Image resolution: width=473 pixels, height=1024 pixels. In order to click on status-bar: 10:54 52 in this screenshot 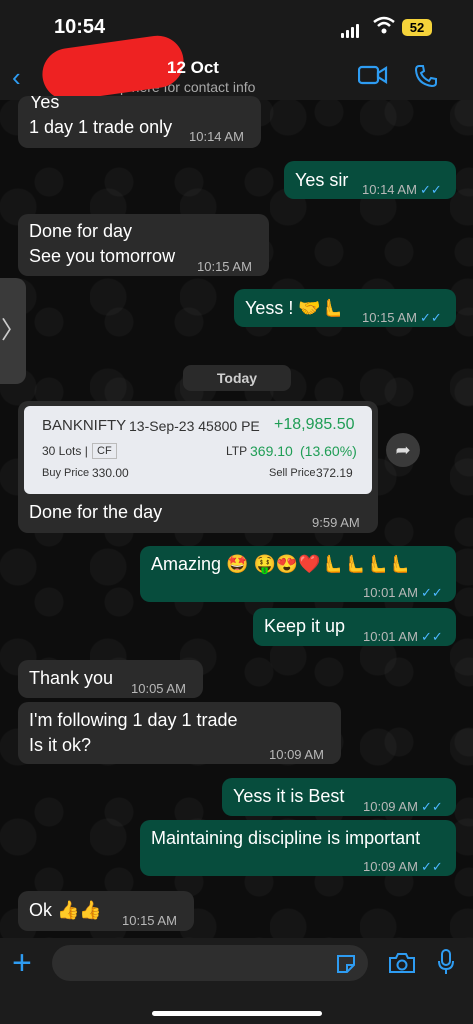, I will do `click(236, 26)`.